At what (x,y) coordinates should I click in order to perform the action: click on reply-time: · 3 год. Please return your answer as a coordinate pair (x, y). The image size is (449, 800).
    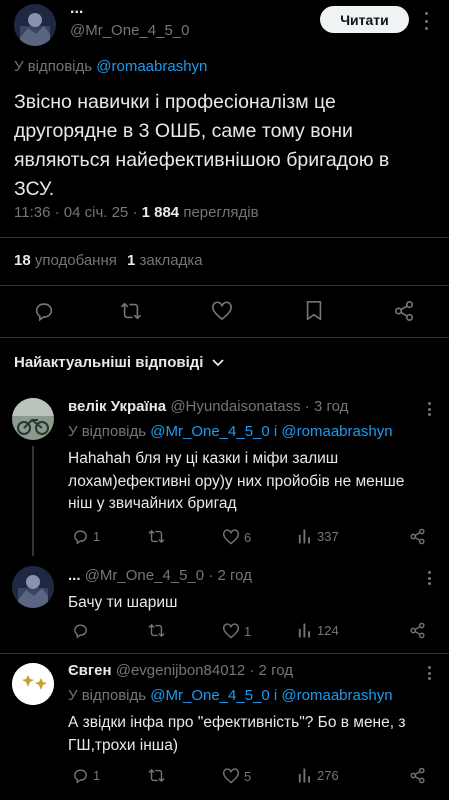
    Looking at the image, I should click on (327, 406).